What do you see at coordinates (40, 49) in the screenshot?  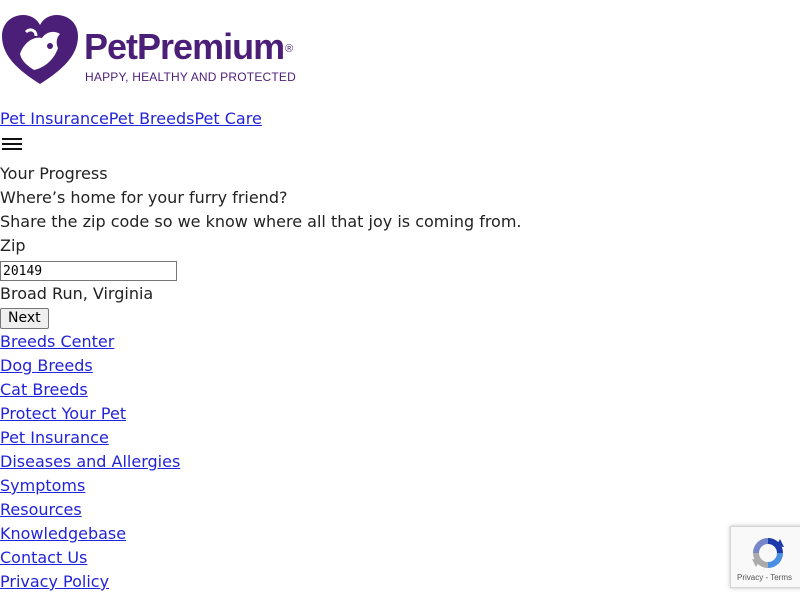 I see `heart-paw-logo-icon` at bounding box center [40, 49].